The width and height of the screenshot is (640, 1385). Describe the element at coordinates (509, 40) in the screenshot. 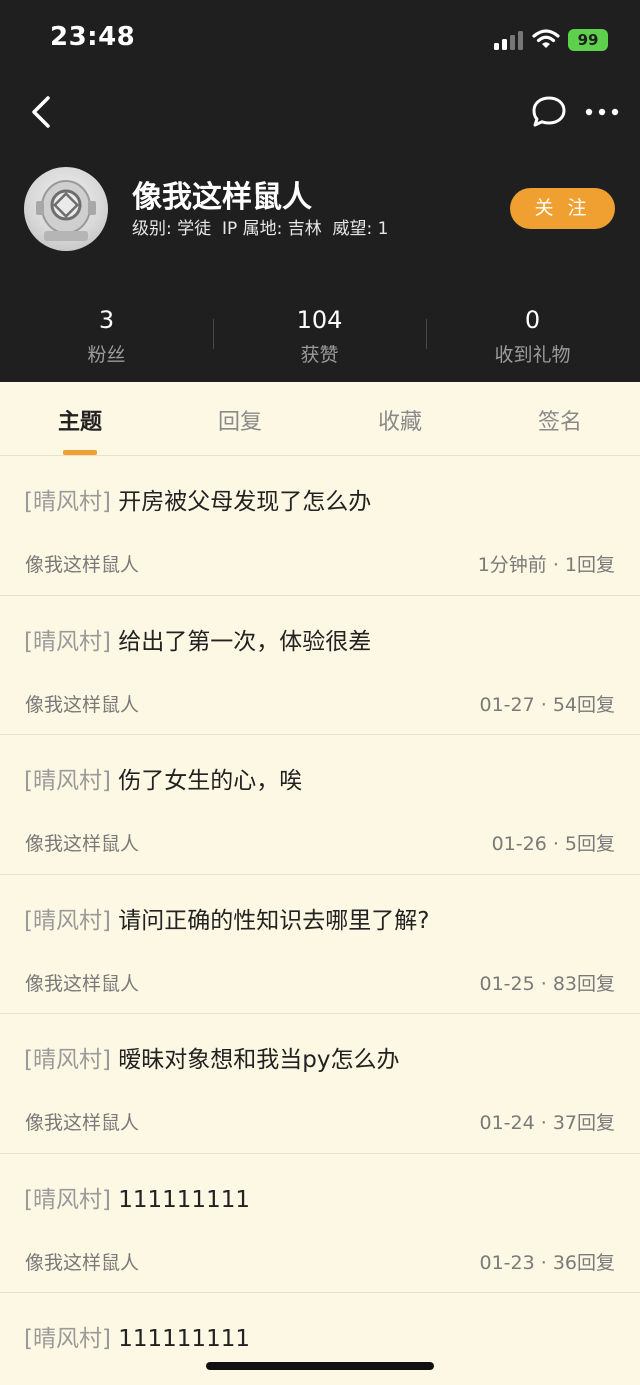

I see `cellular-signal-icon` at that location.